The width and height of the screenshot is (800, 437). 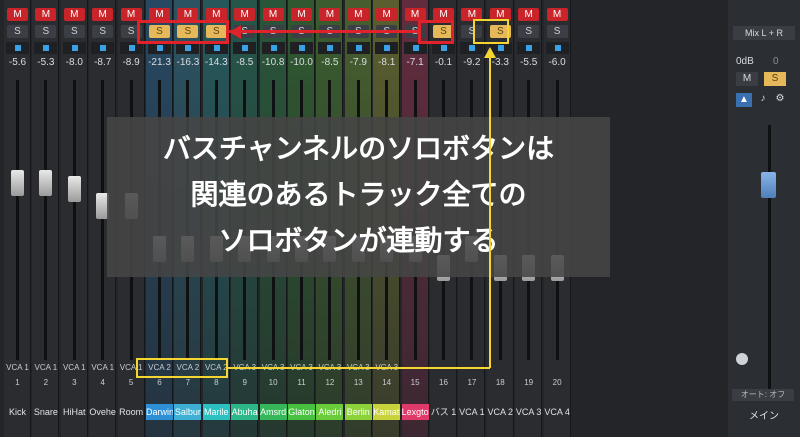 What do you see at coordinates (491, 31) in the screenshot?
I see `vca2-solo-highlight` at bounding box center [491, 31].